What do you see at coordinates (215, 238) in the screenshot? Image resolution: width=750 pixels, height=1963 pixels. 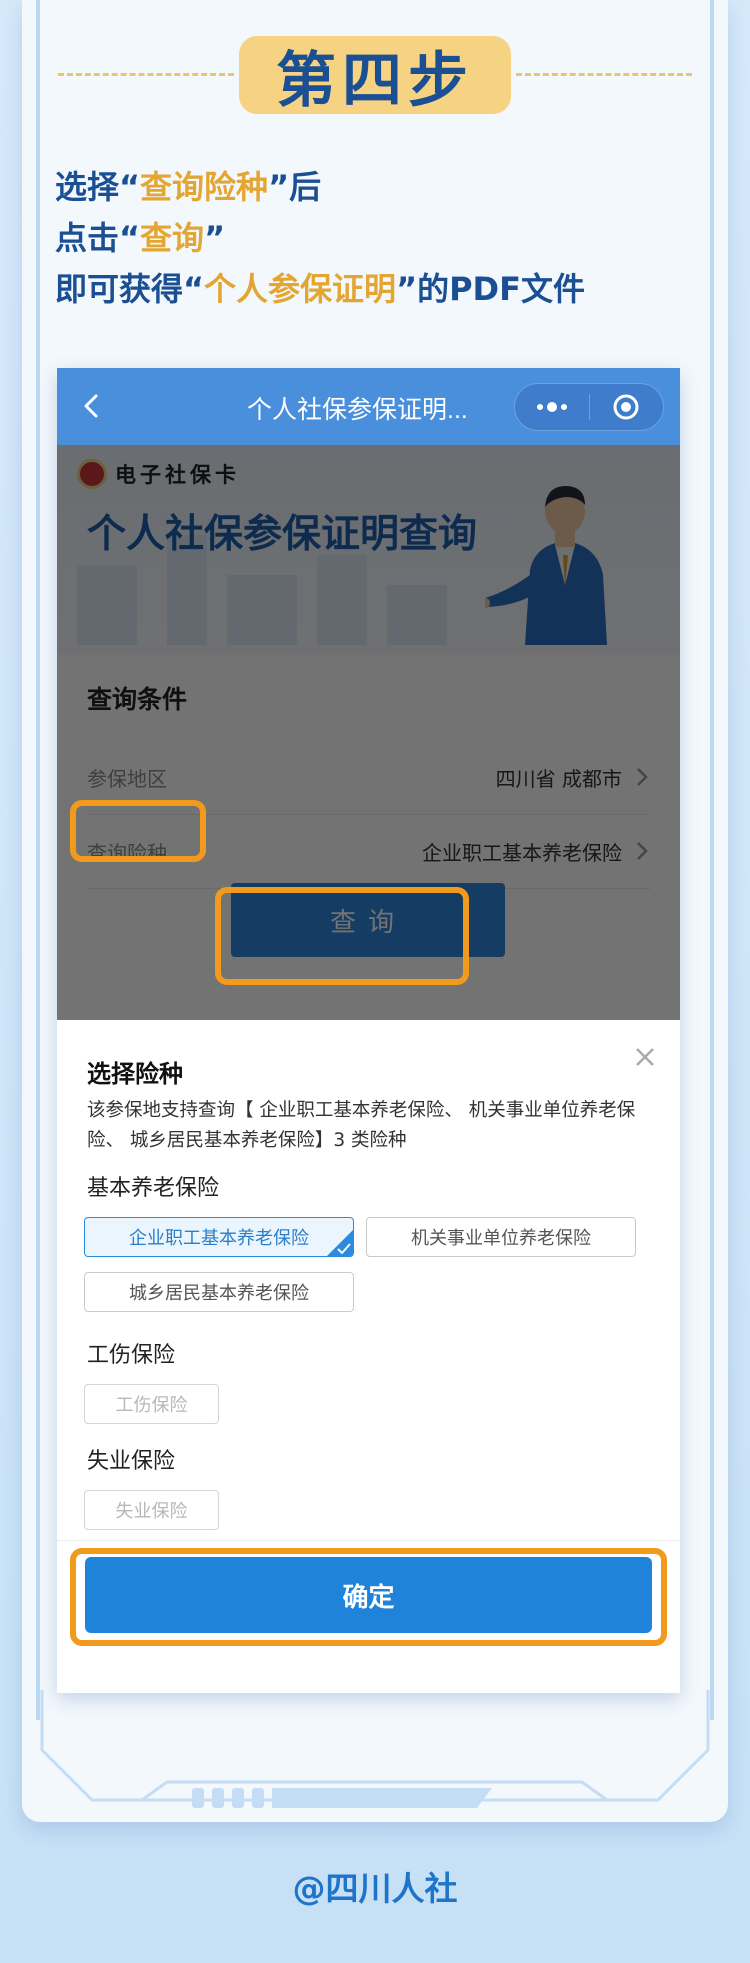 I see `instruction-text-plain: ”` at bounding box center [215, 238].